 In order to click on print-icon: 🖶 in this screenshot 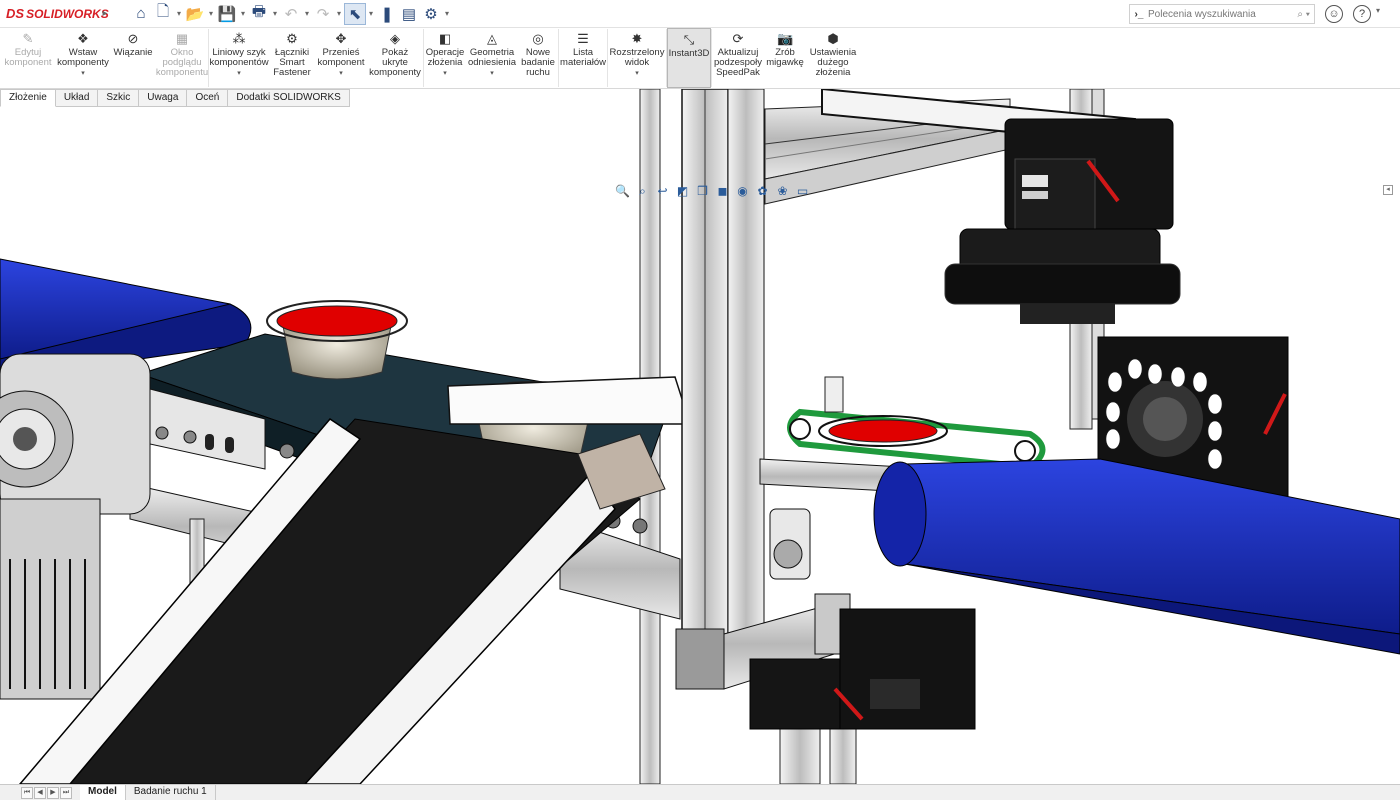, I will do `click(259, 14)`.